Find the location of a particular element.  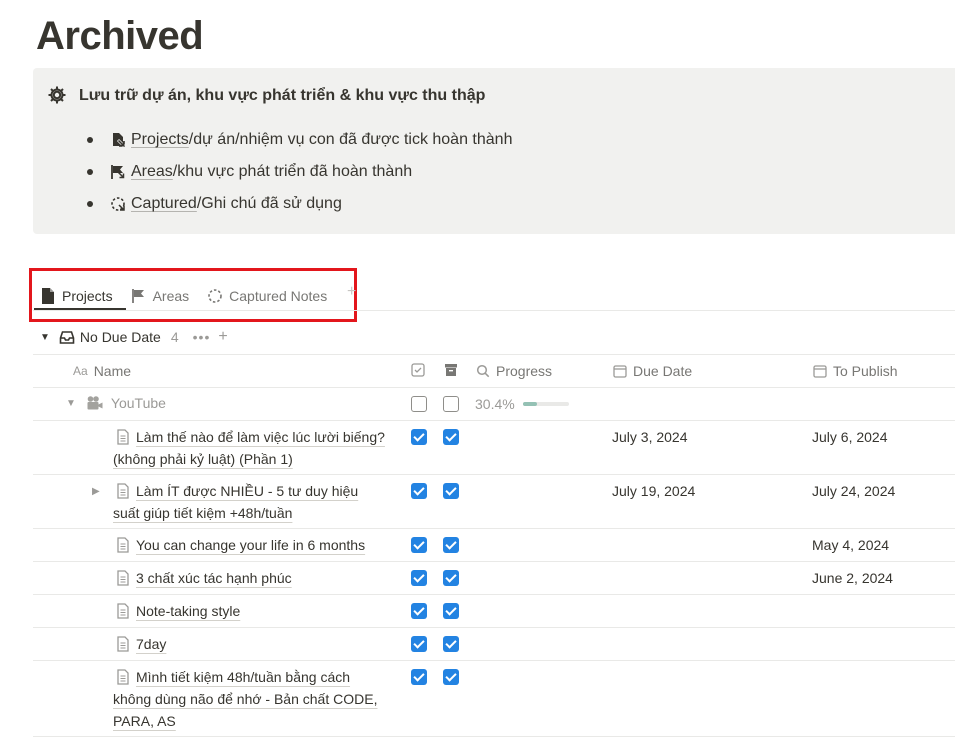

tab-label: Areas is located at coordinates (171, 296).